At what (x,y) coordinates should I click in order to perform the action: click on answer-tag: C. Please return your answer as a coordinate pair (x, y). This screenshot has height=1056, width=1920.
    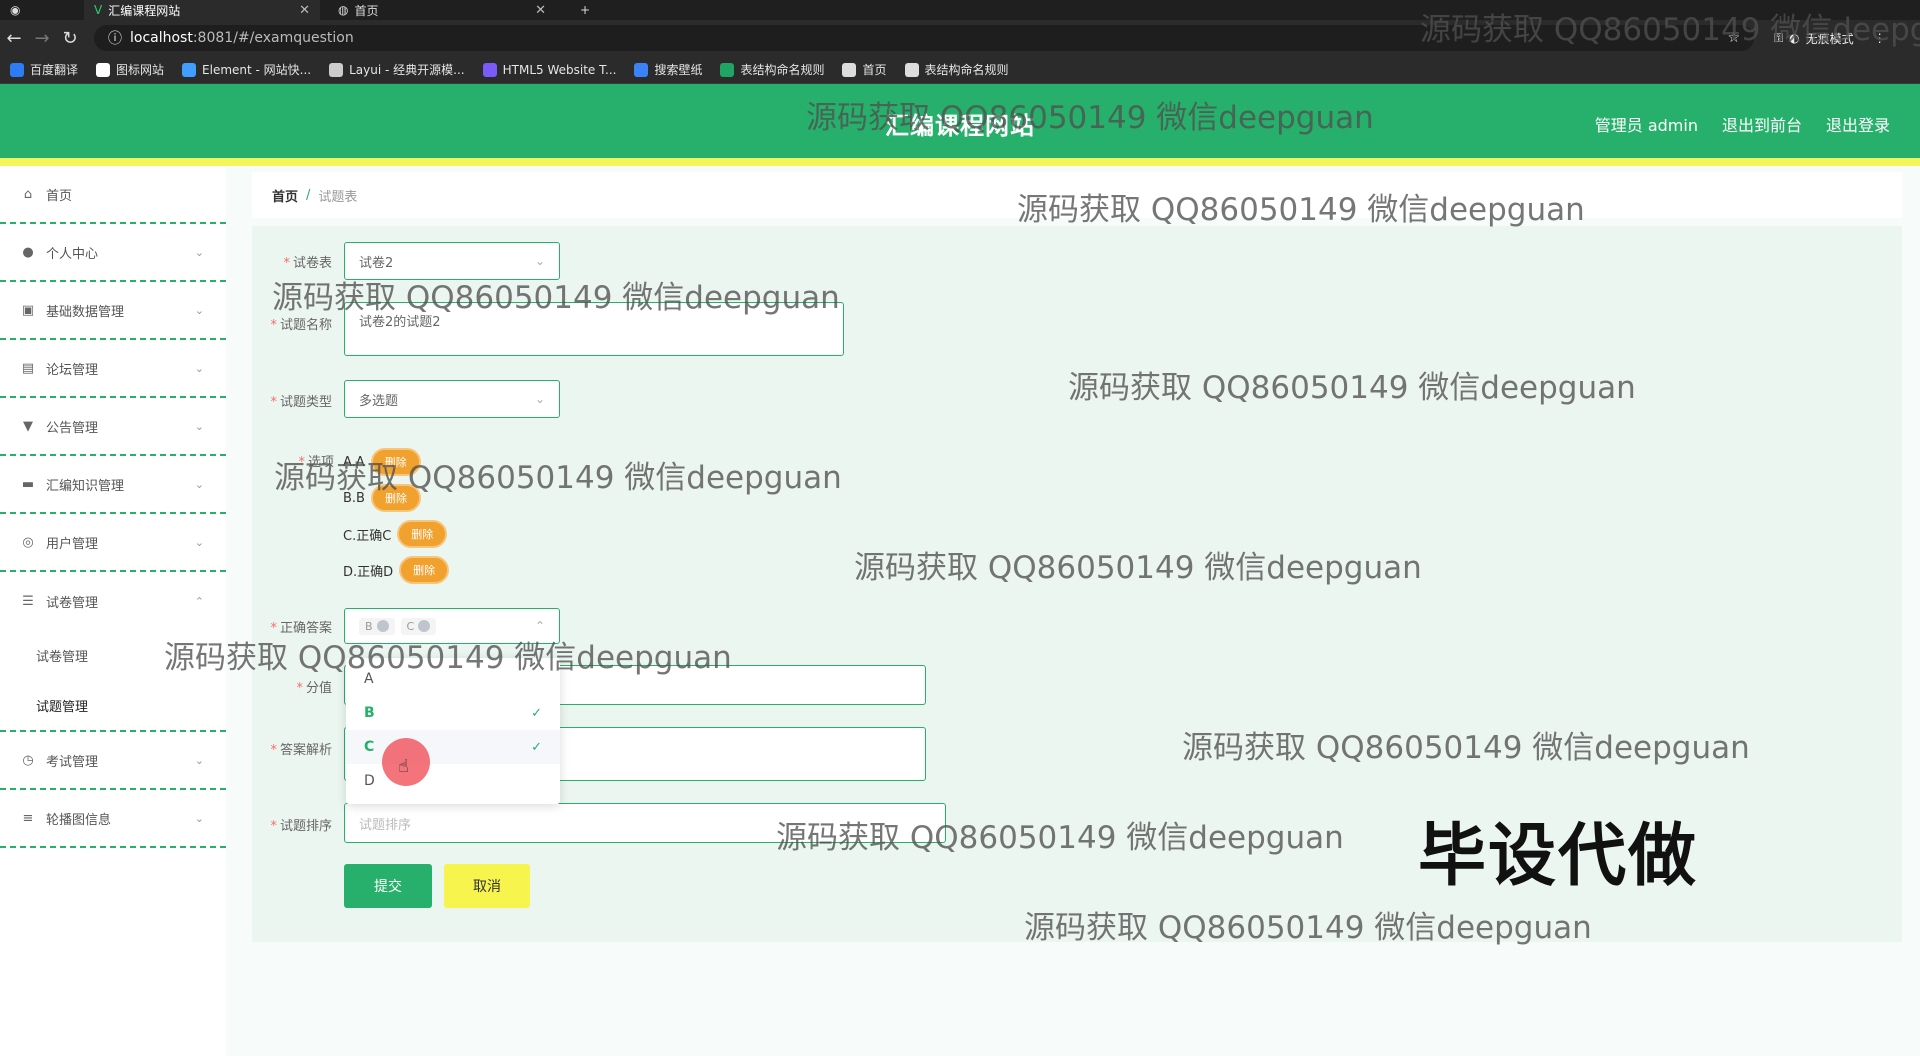
    Looking at the image, I should click on (418, 626).